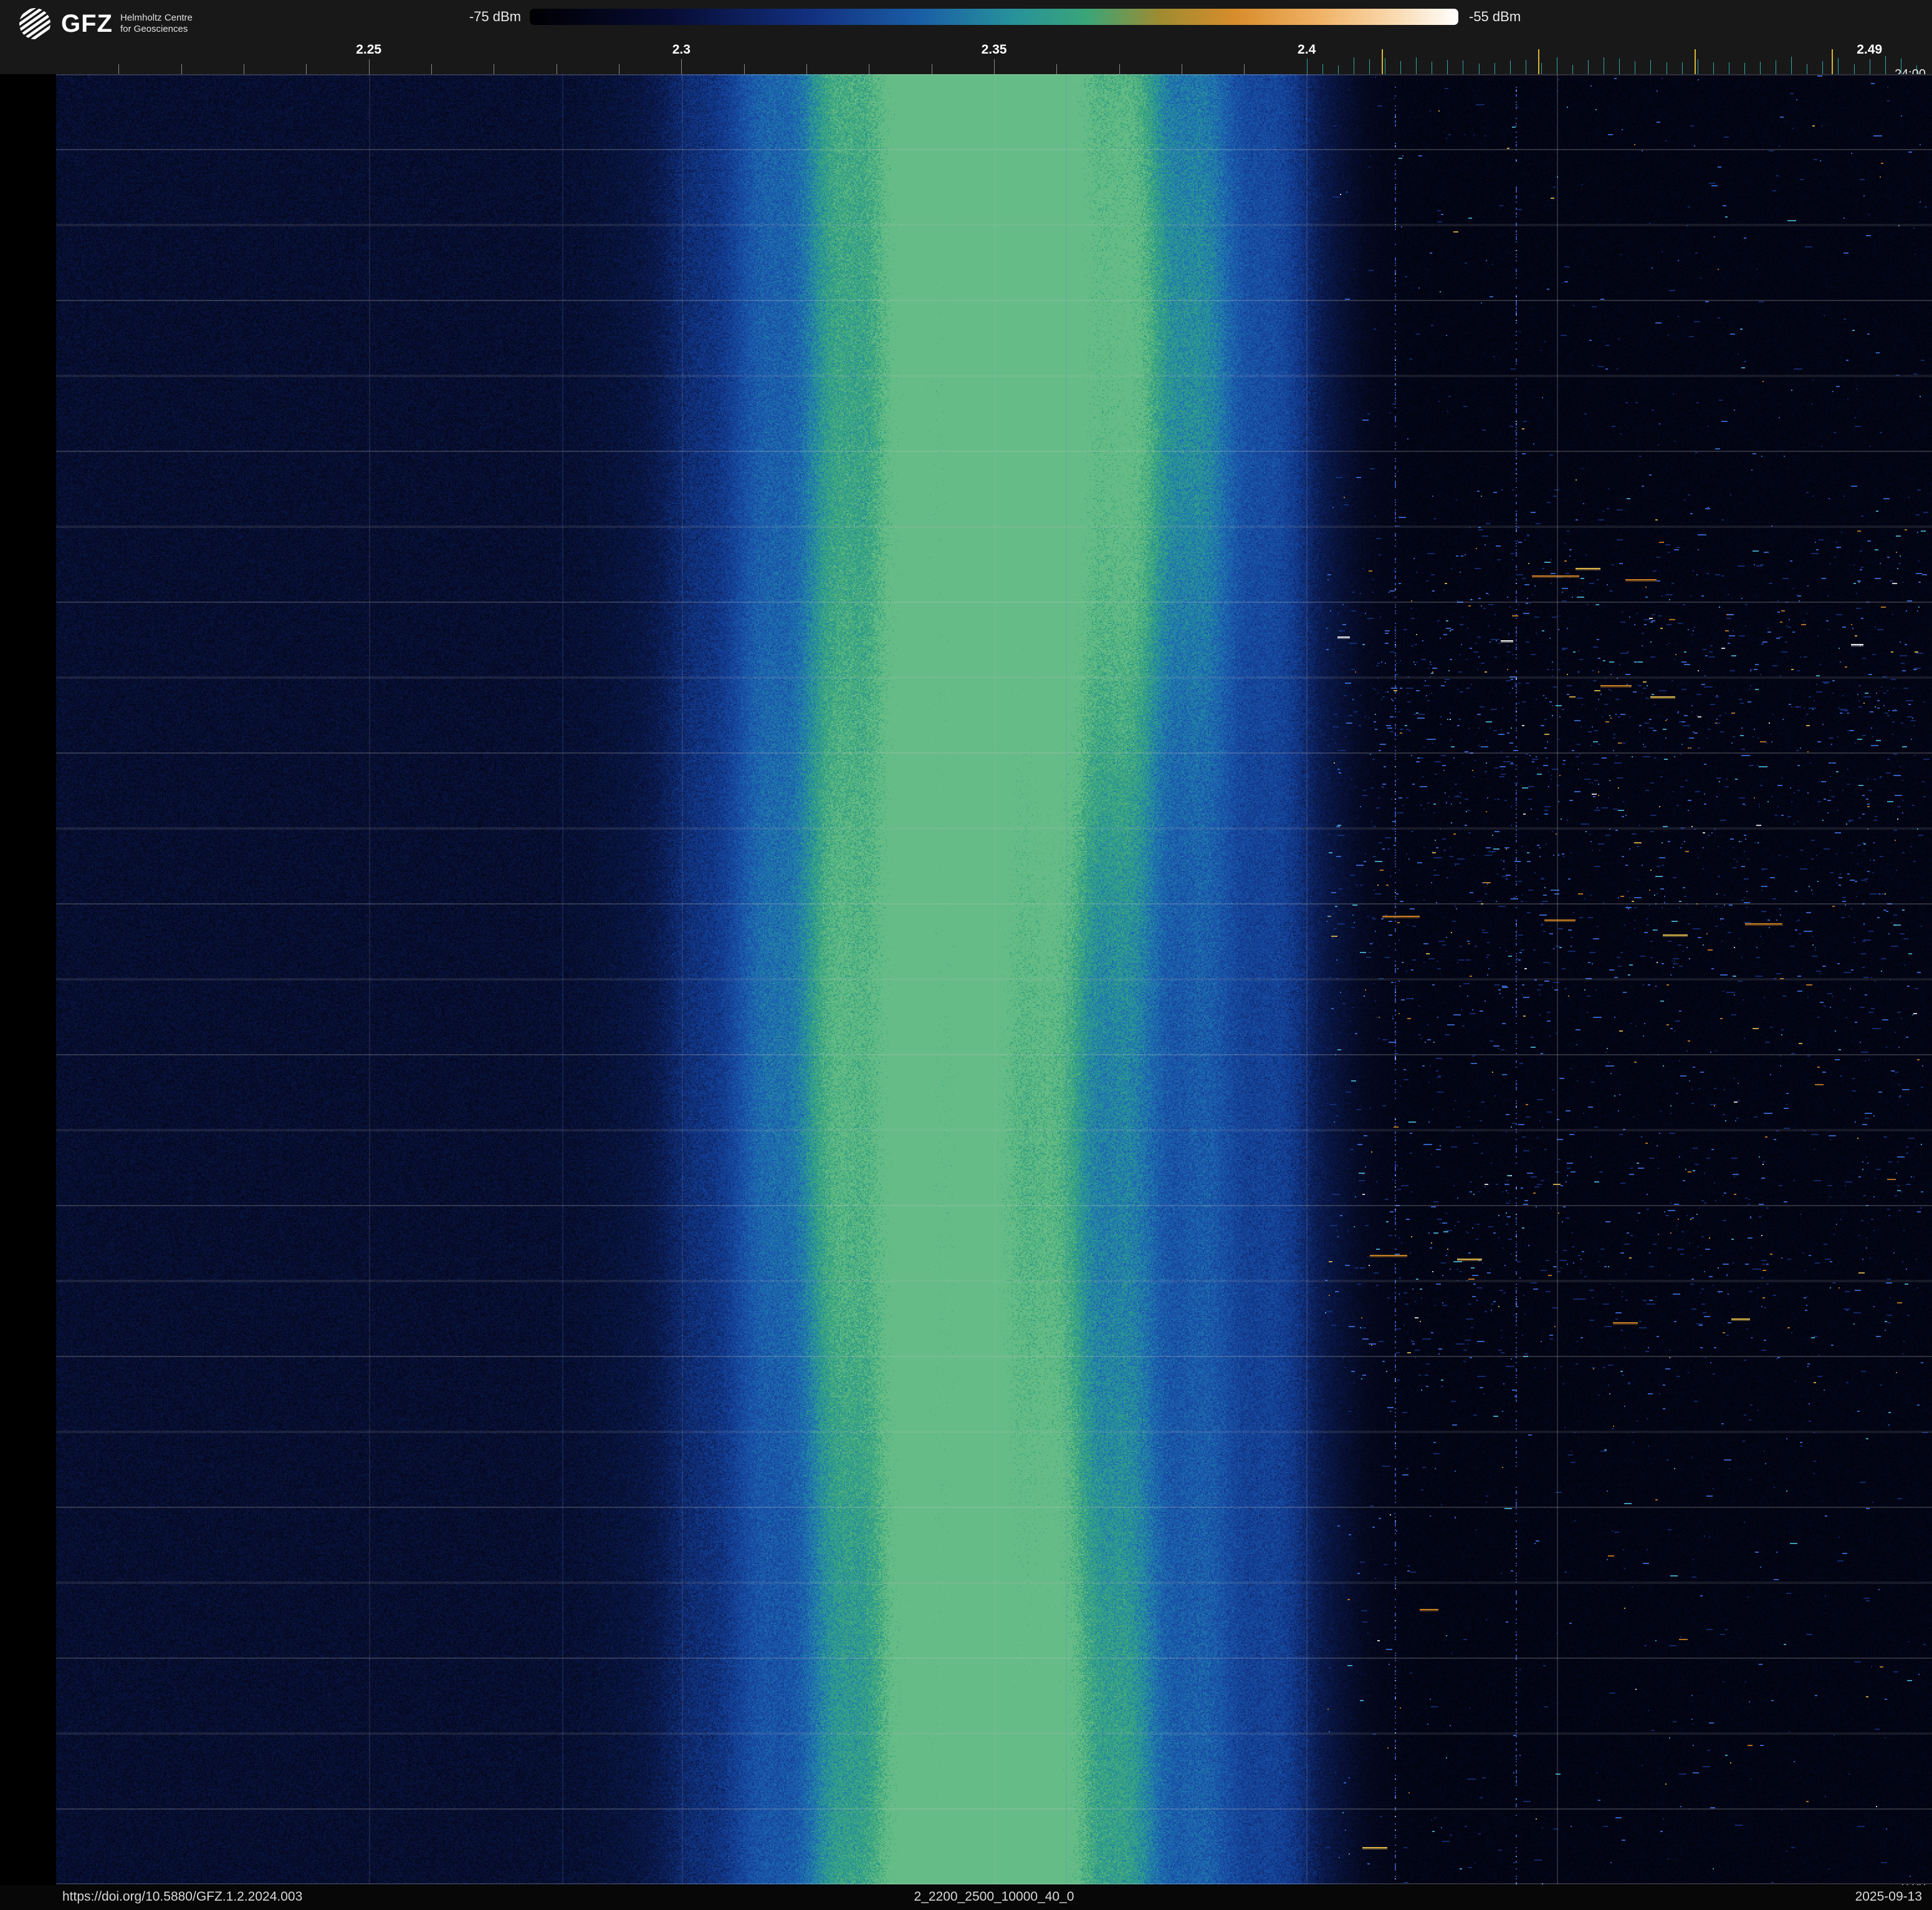  What do you see at coordinates (34, 23) in the screenshot?
I see `gfz-logo-icon` at bounding box center [34, 23].